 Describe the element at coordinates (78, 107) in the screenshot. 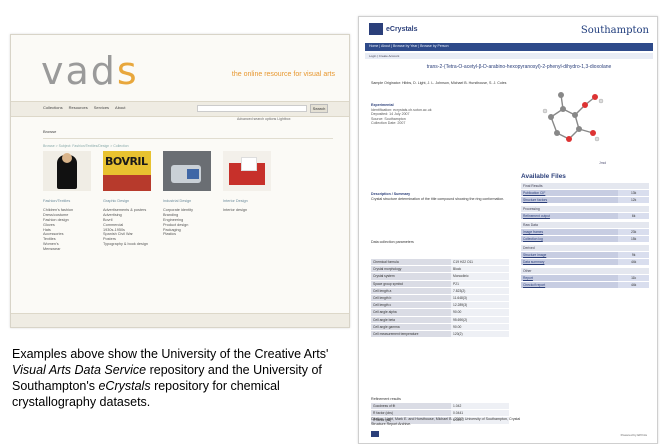

I see `vads-nav-resources: Resources` at that location.